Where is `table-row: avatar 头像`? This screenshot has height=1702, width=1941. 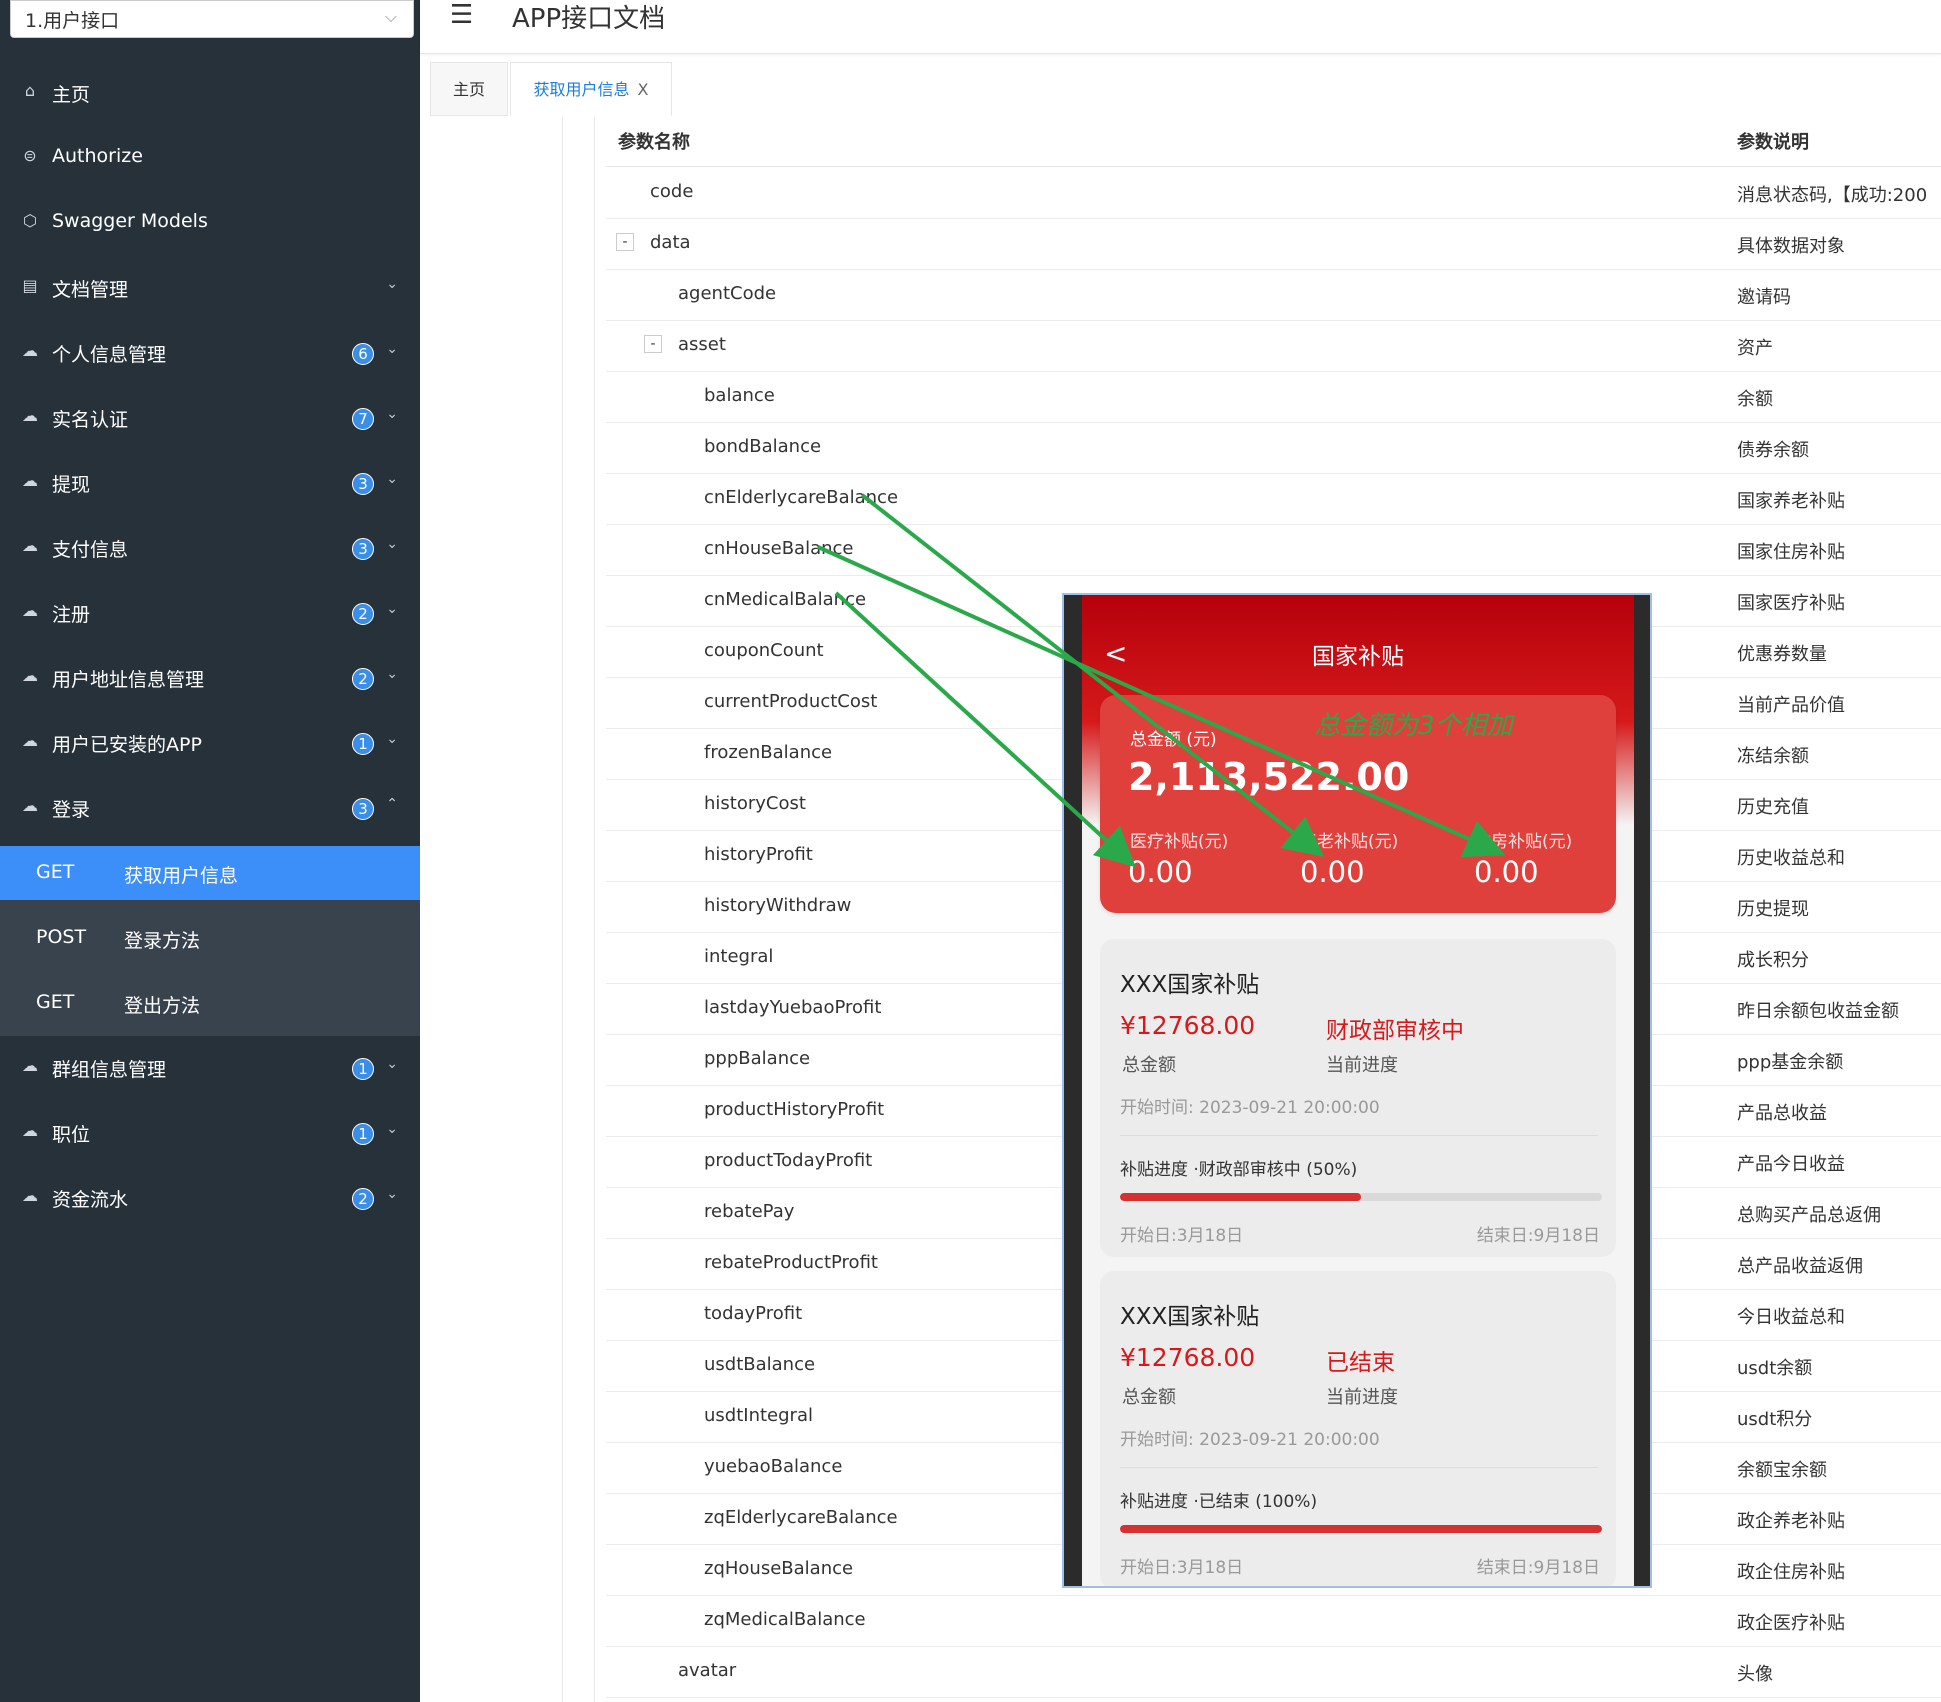
table-row: avatar 头像 is located at coordinates (1273, 1672).